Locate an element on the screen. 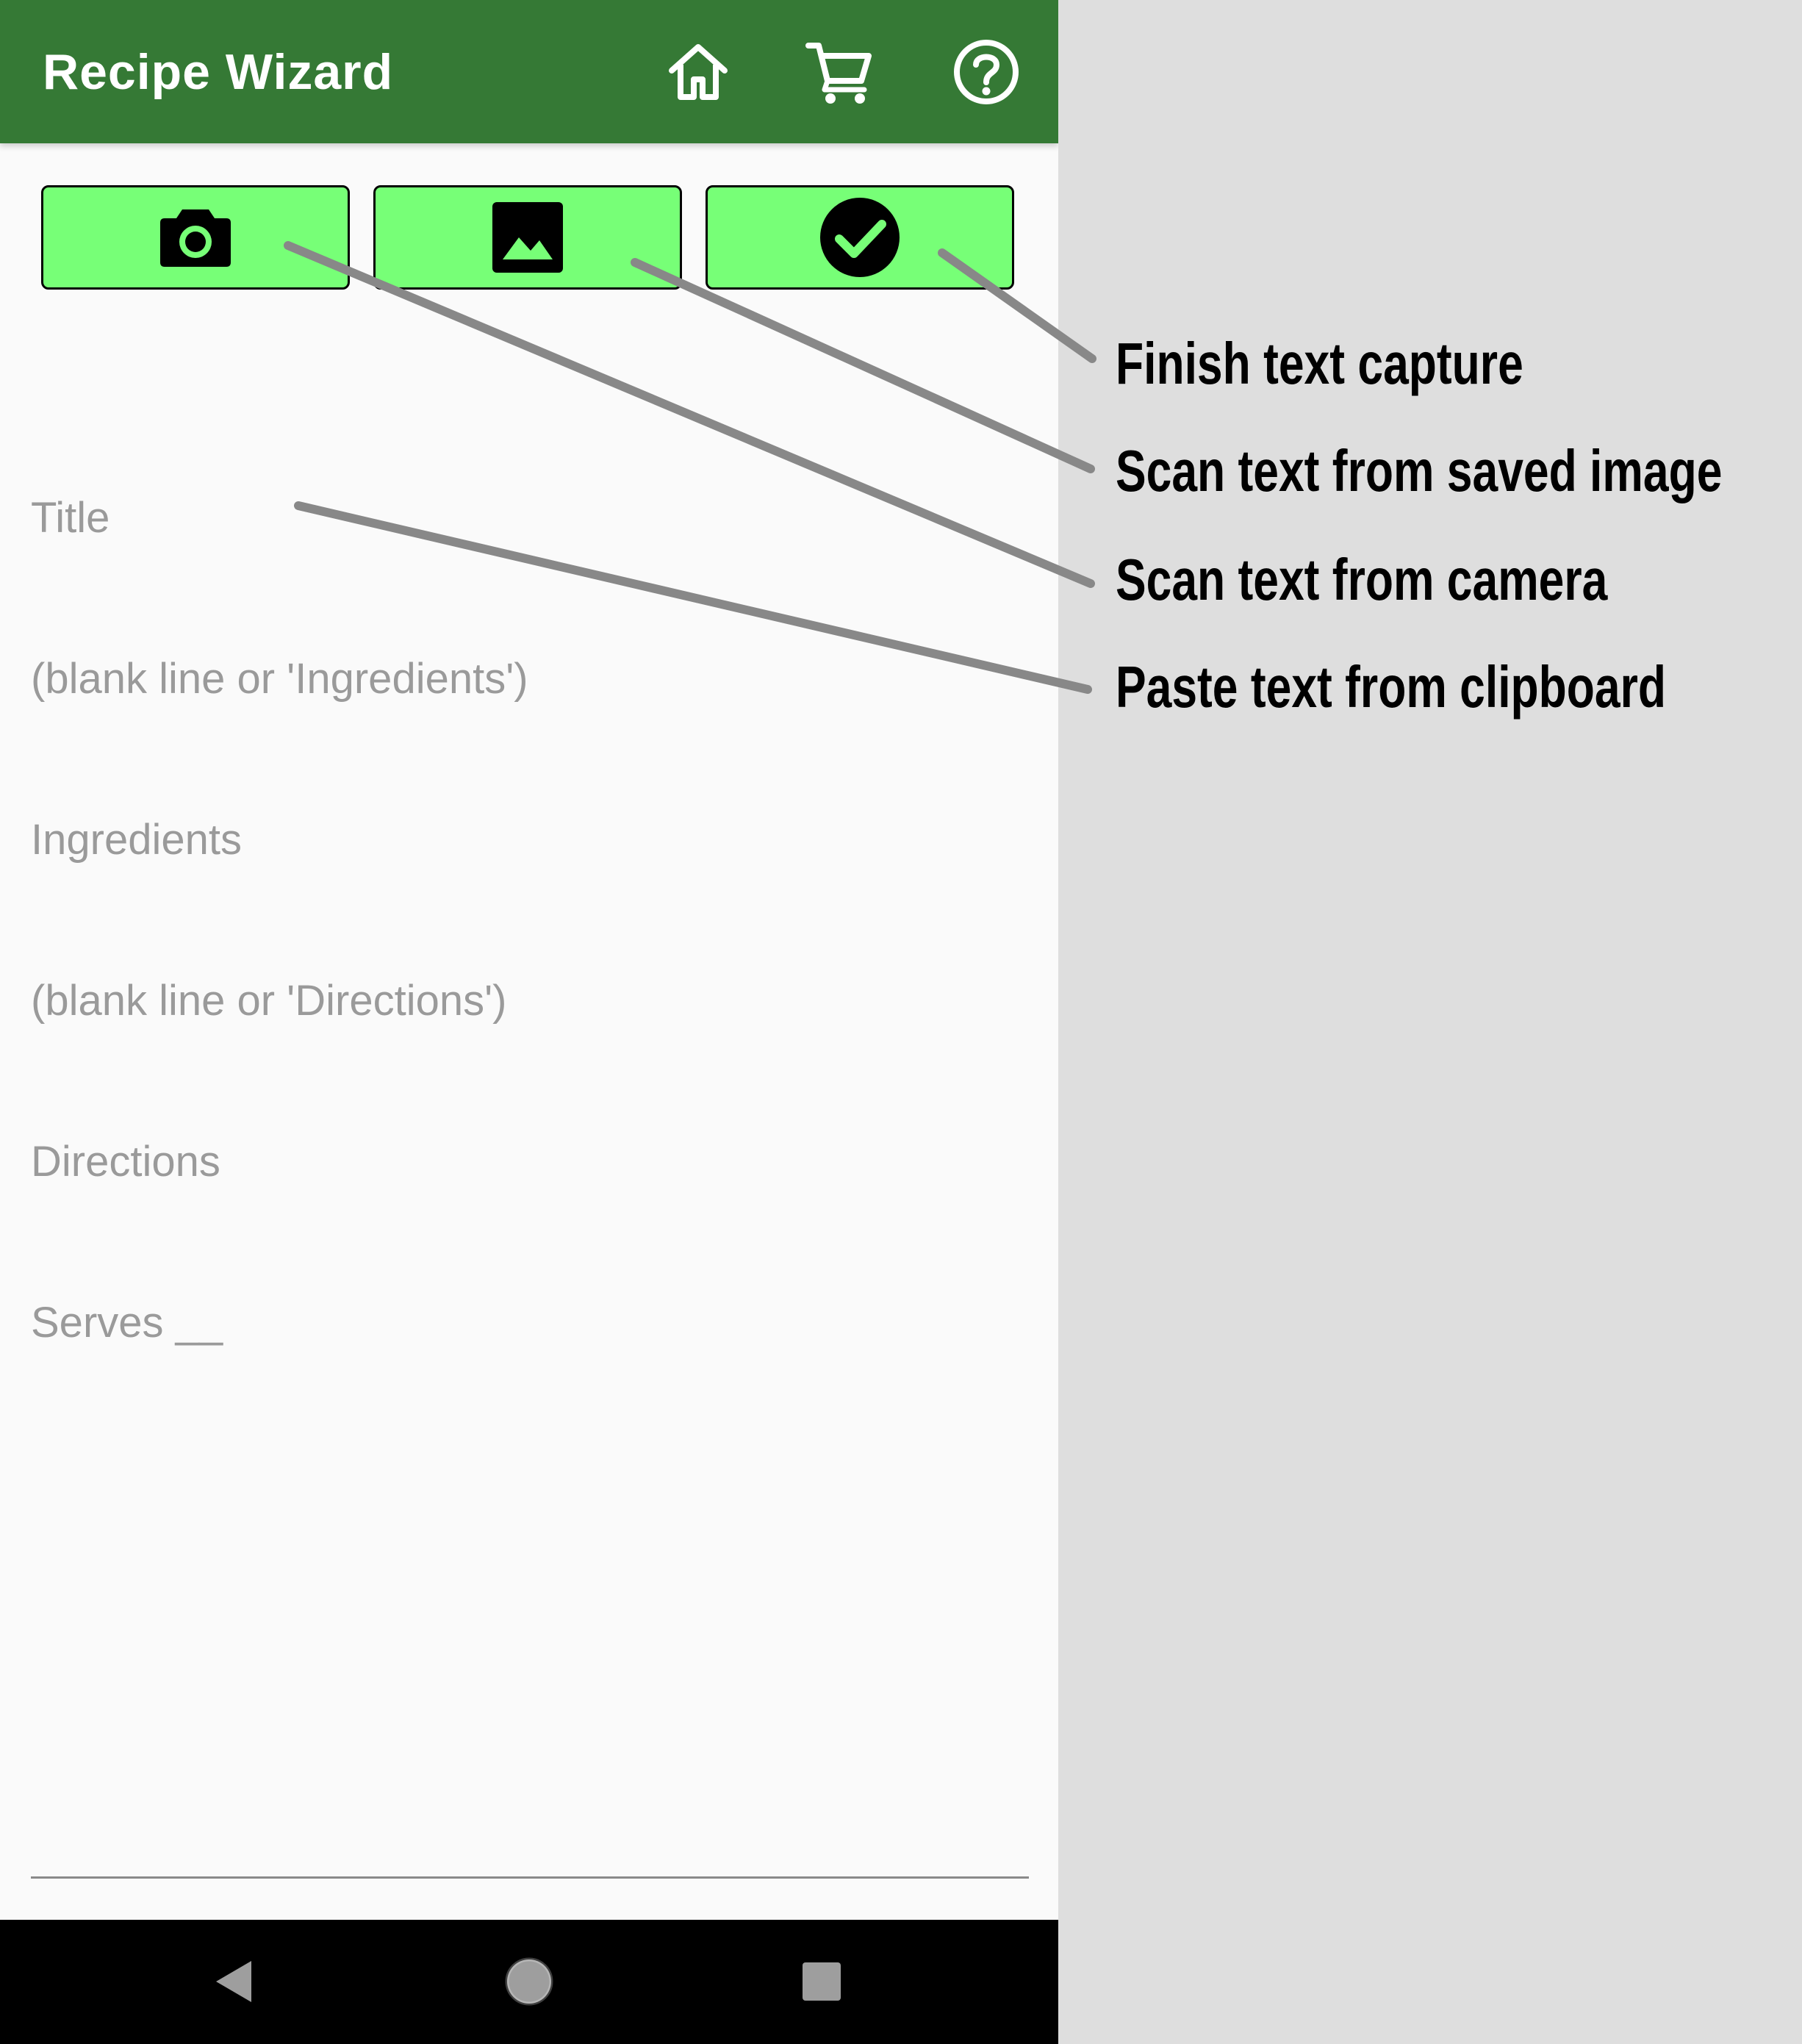 The height and width of the screenshot is (2044, 1802). nav-recents-button is located at coordinates (821, 1982).